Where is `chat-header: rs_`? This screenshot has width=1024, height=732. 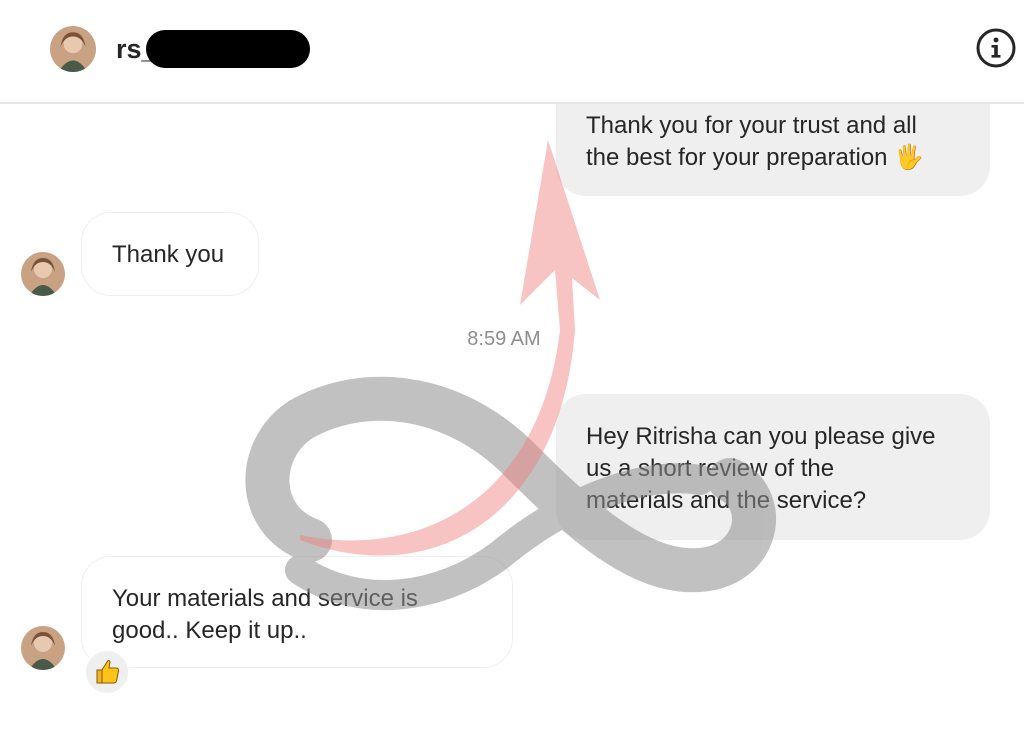
chat-header: rs_ is located at coordinates (512, 52).